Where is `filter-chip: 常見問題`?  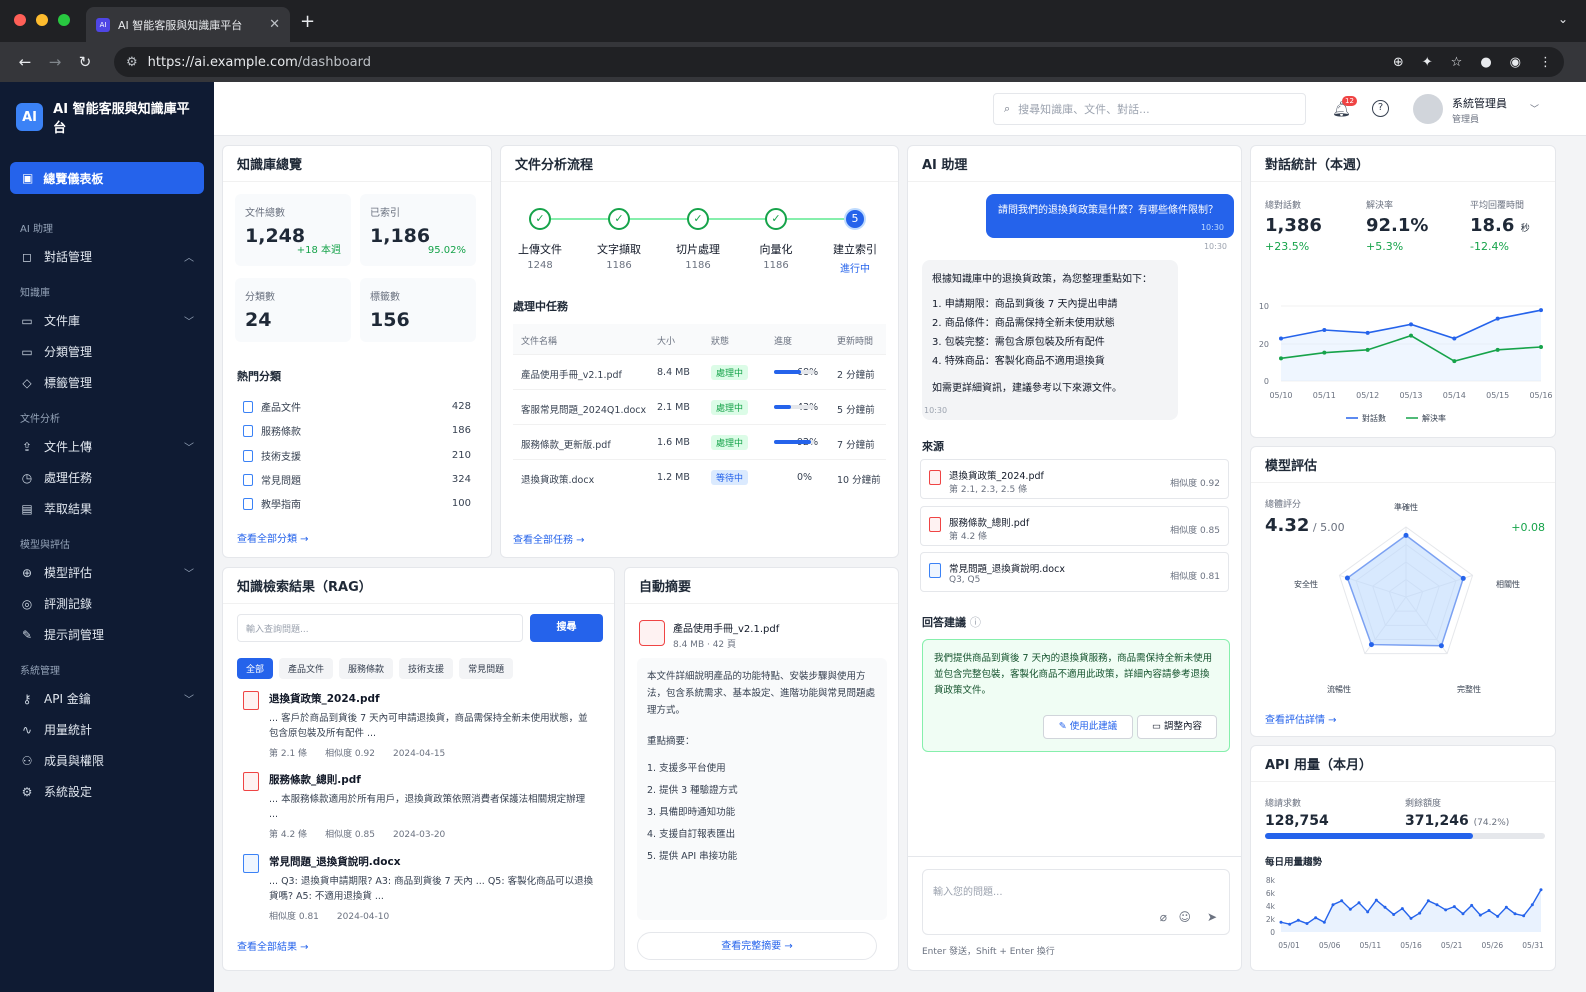 filter-chip: 常見問題 is located at coordinates (486, 668).